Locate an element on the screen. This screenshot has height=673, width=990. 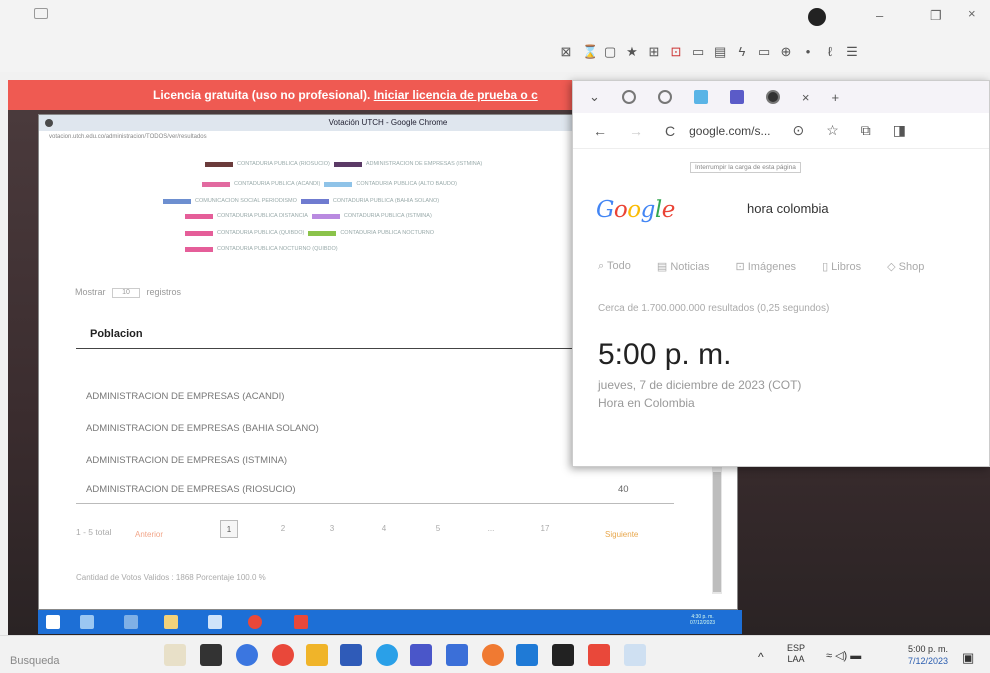
back-icon: ← is located at coordinates (600, 131).